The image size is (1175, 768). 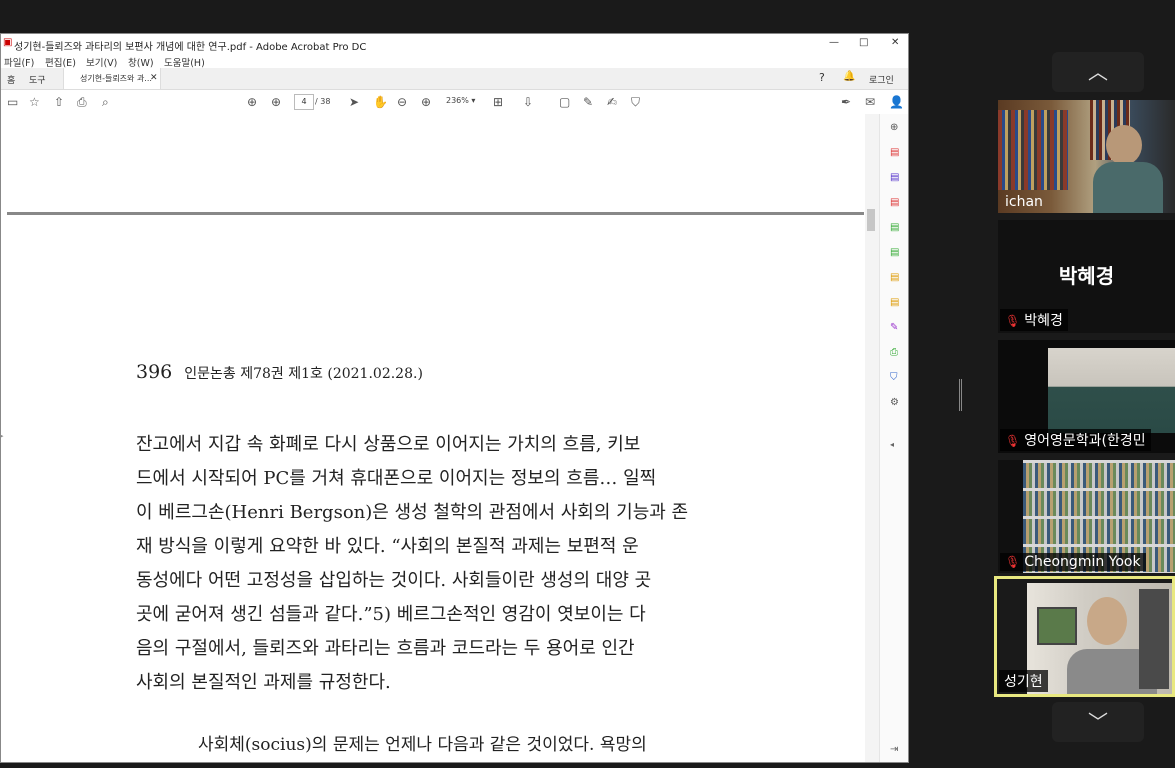 I want to click on stamp-icon: ⛉, so click(x=635, y=102).